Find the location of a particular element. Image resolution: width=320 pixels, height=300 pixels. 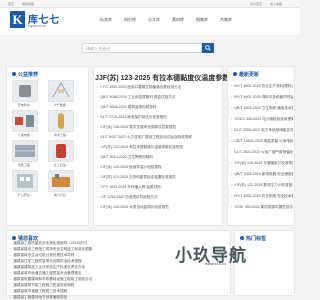

feature-title: JJF(苏) 123-2025 有拉本德黏度仪温度参数 is located at coordinates (162, 78).